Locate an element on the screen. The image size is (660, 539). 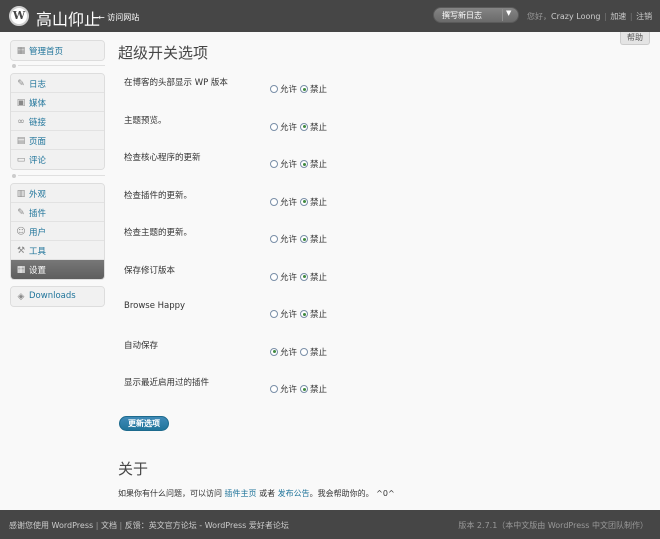
feedback-links: 反馈：英文官方论坛 - WordPress 爱好者论坛 is located at coordinates (207, 525).